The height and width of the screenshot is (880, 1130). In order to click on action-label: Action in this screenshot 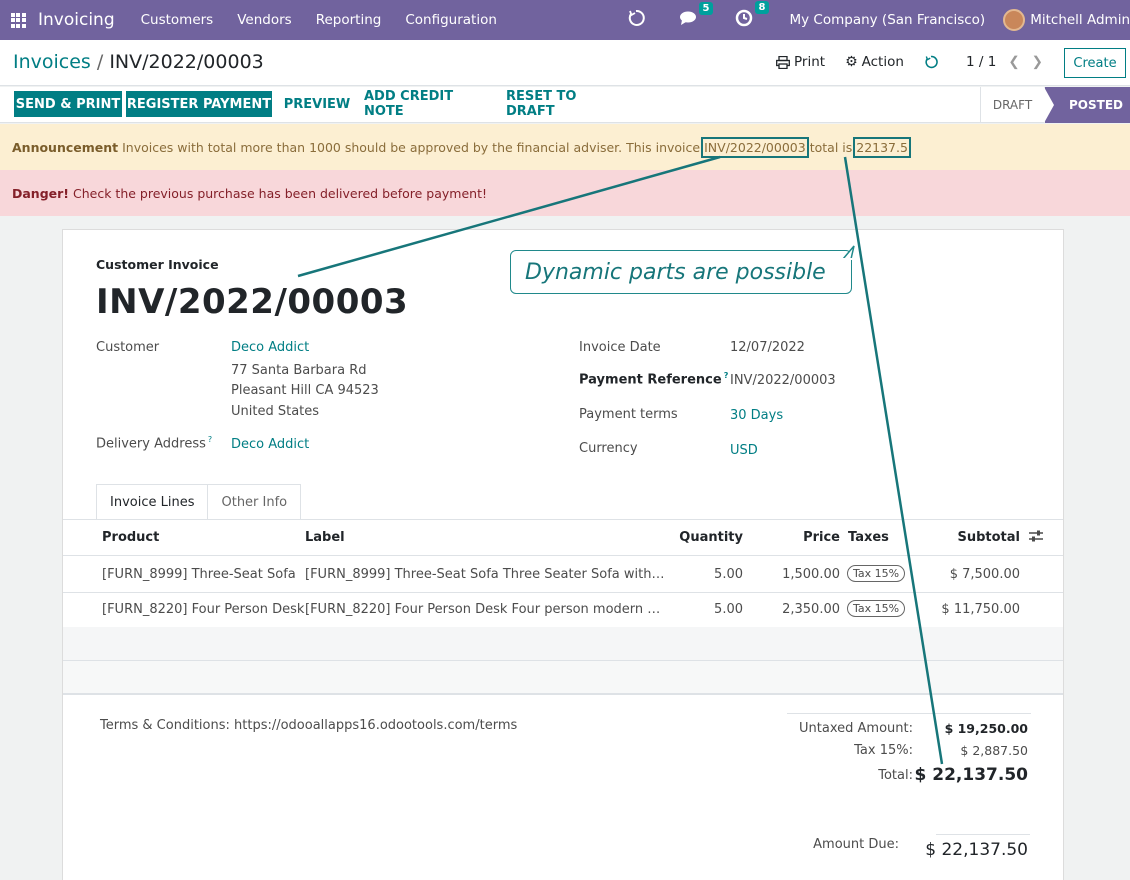, I will do `click(882, 62)`.